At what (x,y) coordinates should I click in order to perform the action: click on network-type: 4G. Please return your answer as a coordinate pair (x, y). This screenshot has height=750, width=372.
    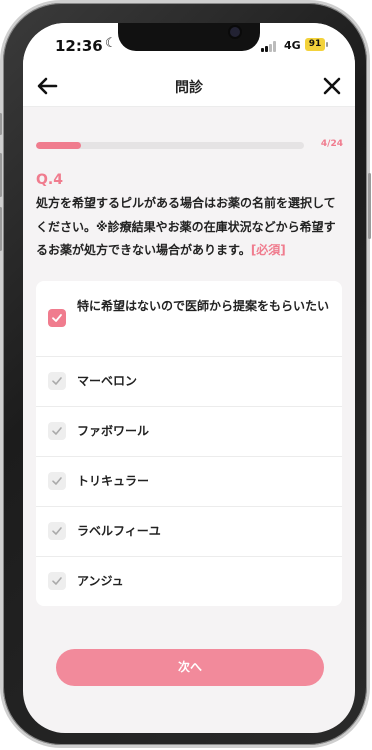
    Looking at the image, I should click on (292, 45).